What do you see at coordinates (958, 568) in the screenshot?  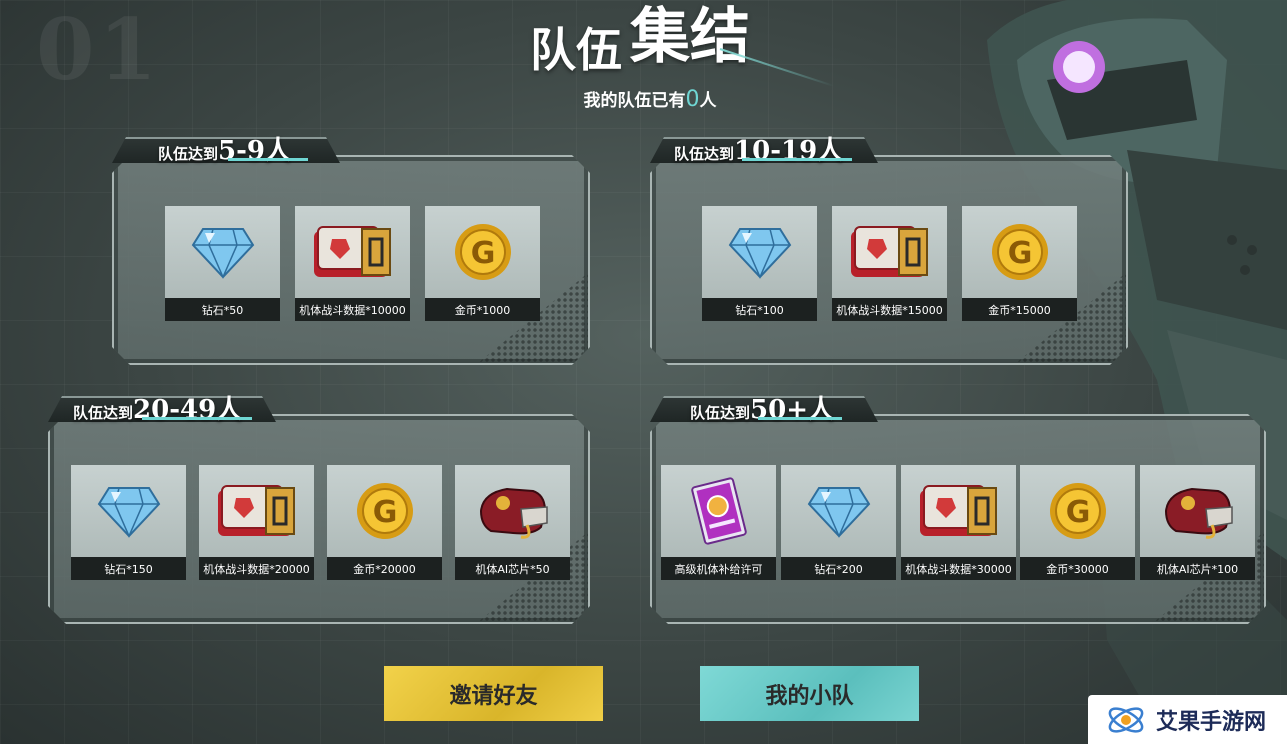 I see `reward-caption: 机体战斗数据*30000` at bounding box center [958, 568].